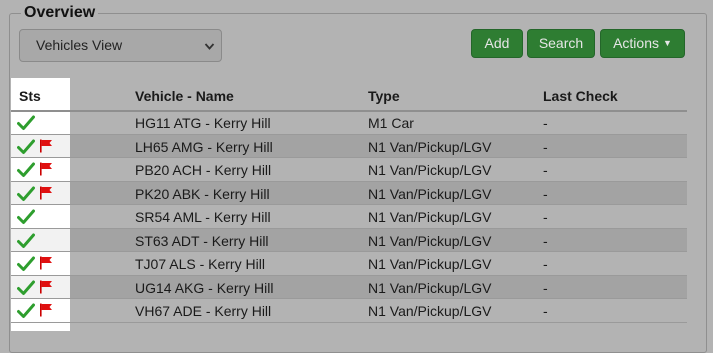  I want to click on vehicle-type: M1 Car, so click(391, 123).